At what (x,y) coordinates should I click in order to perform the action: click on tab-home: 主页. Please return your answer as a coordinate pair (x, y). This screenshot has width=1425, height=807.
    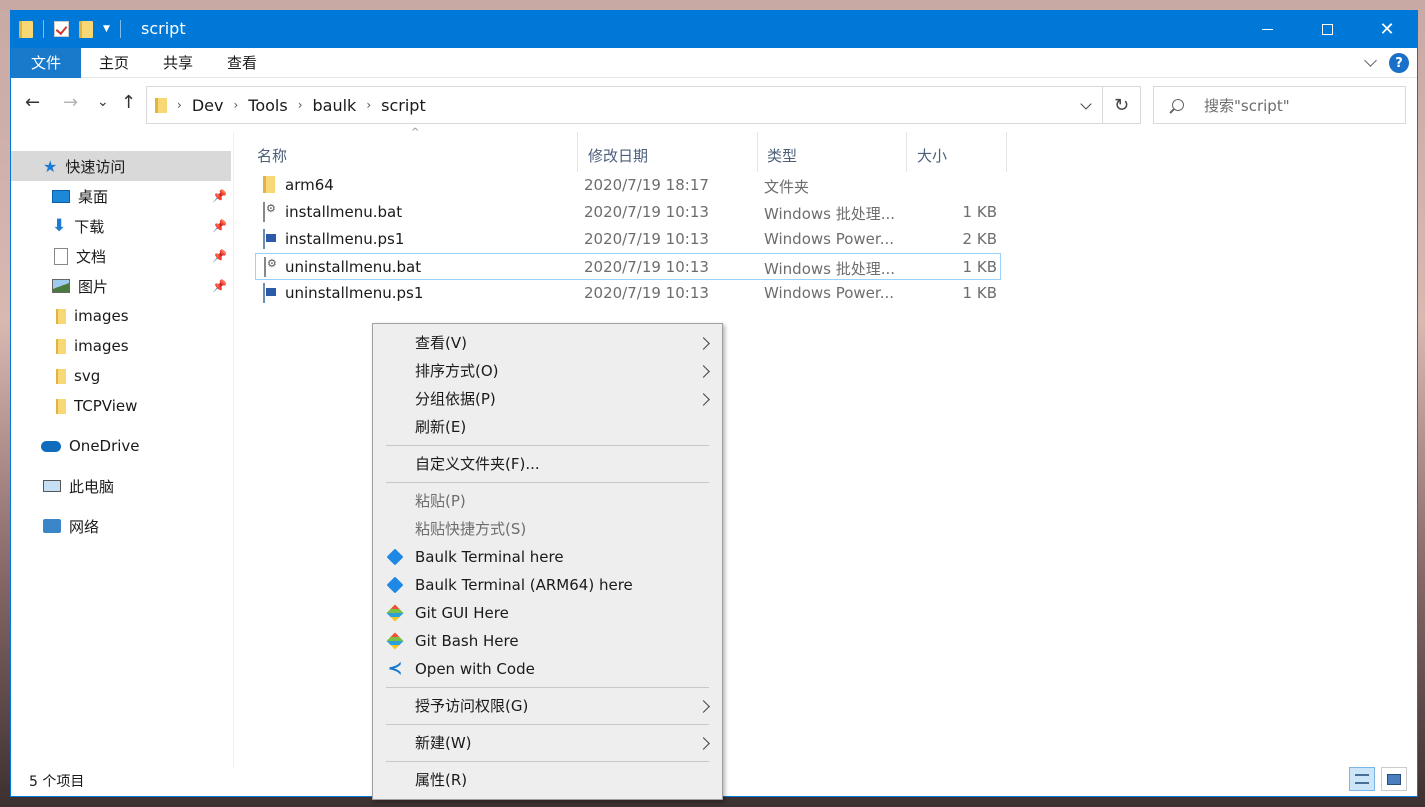
    Looking at the image, I should click on (114, 63).